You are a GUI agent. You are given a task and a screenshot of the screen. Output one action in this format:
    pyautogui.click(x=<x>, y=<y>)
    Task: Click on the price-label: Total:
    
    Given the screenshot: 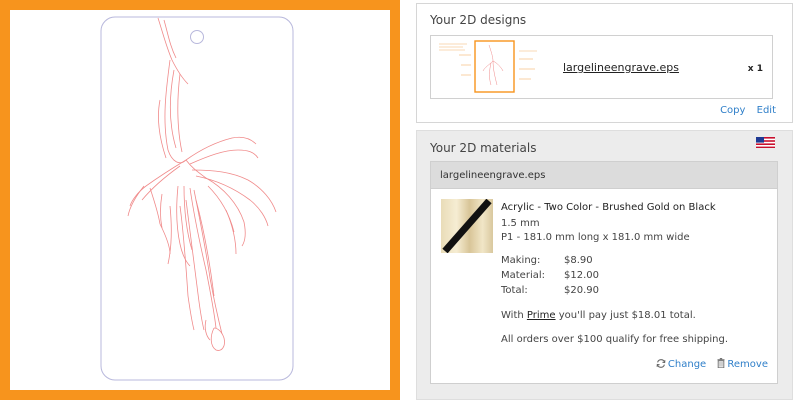 What is the action you would take?
    pyautogui.click(x=514, y=290)
    